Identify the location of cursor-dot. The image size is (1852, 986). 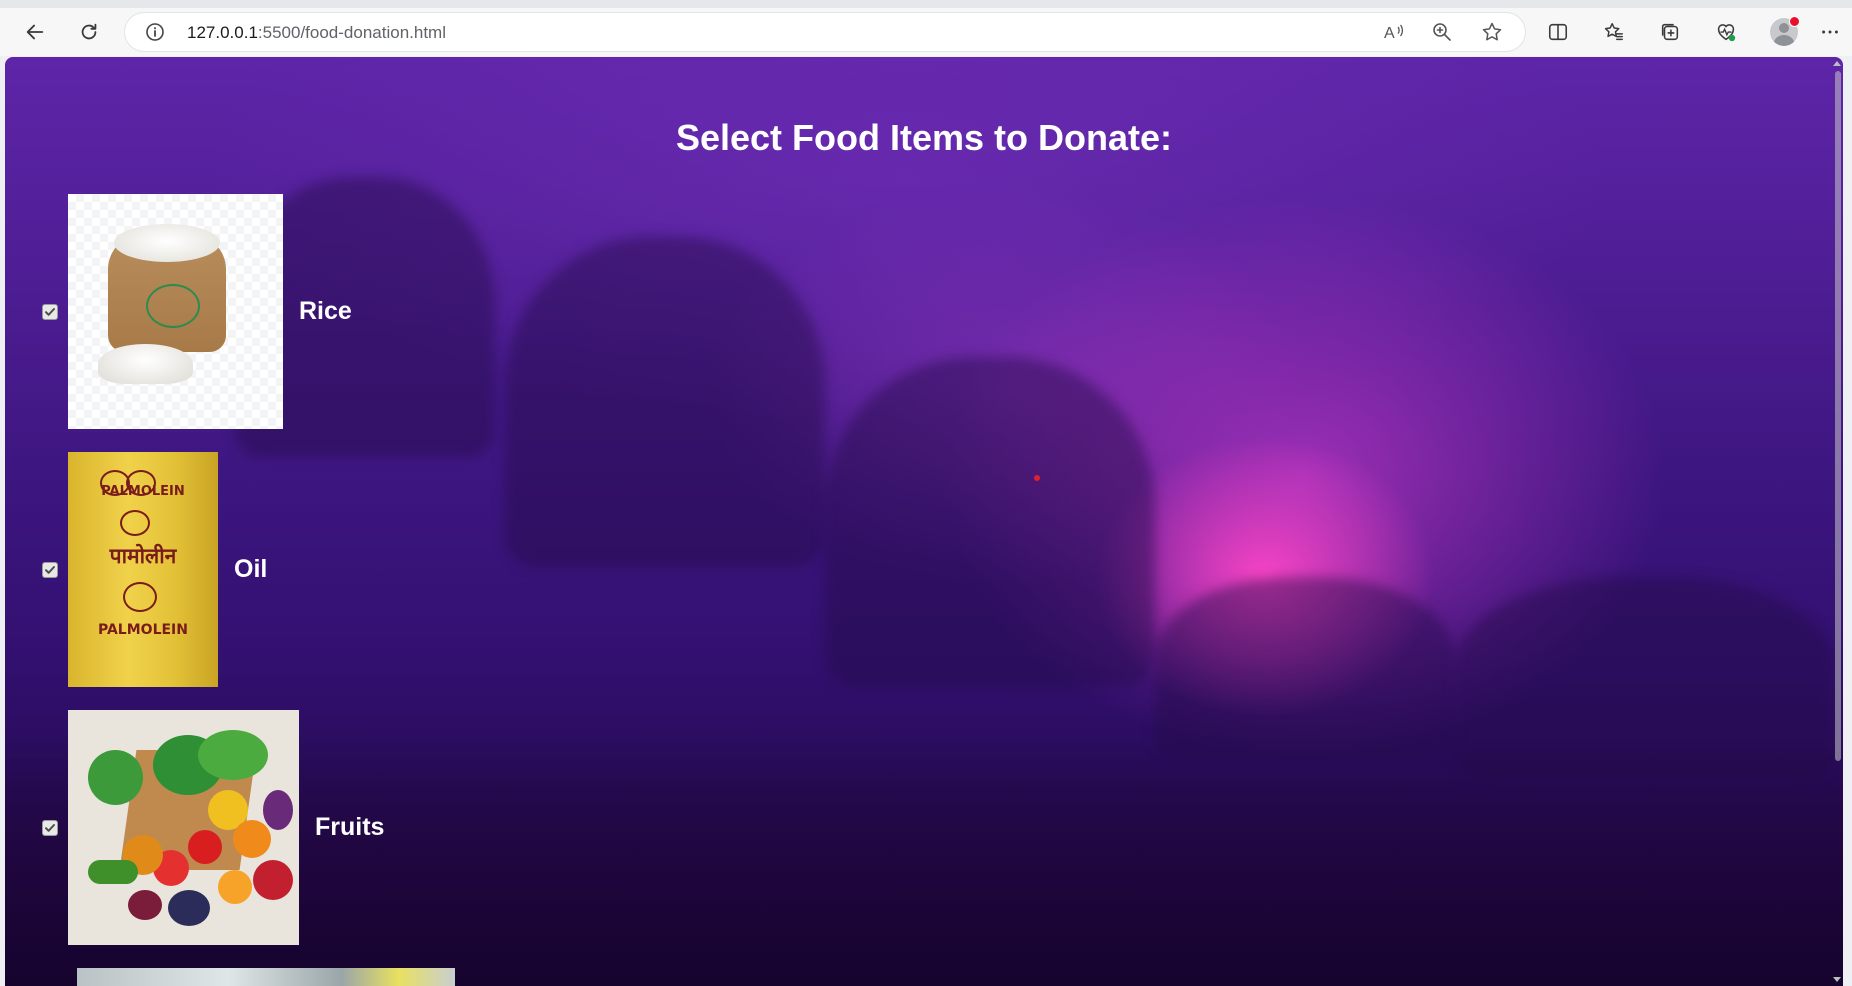
(1037, 478).